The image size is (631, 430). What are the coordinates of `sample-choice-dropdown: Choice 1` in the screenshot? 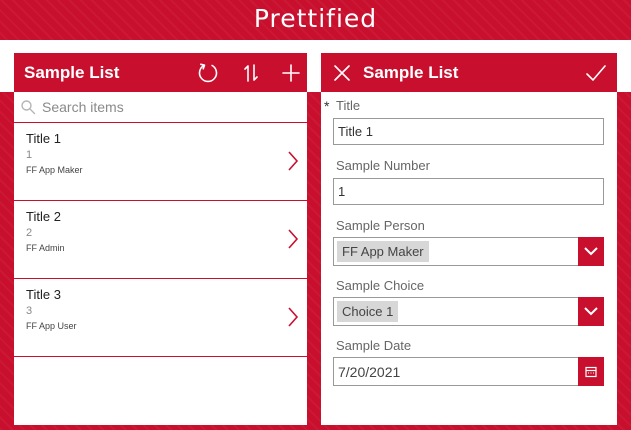 It's located at (468, 311).